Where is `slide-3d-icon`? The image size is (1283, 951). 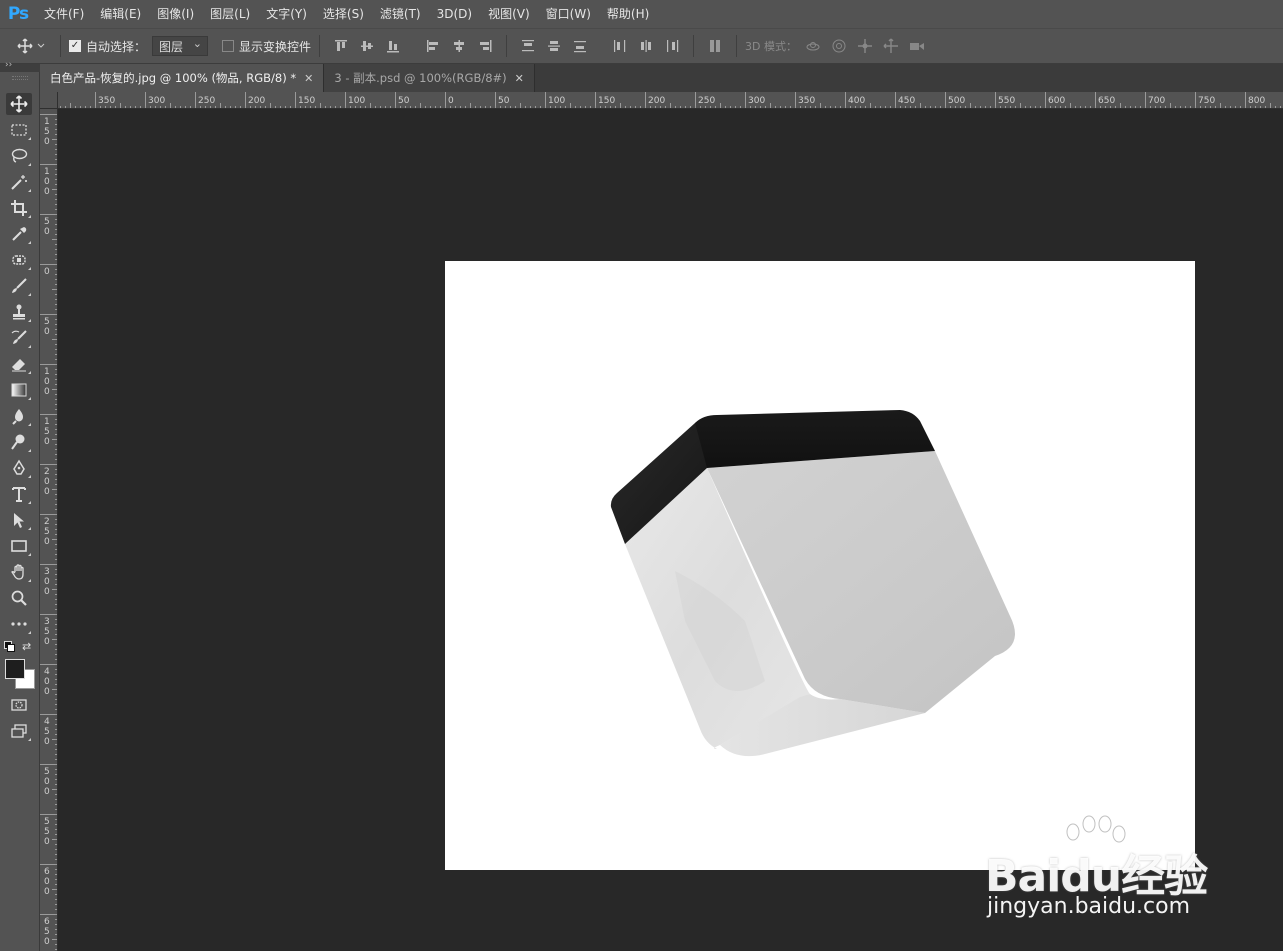 slide-3d-icon is located at coordinates (891, 46).